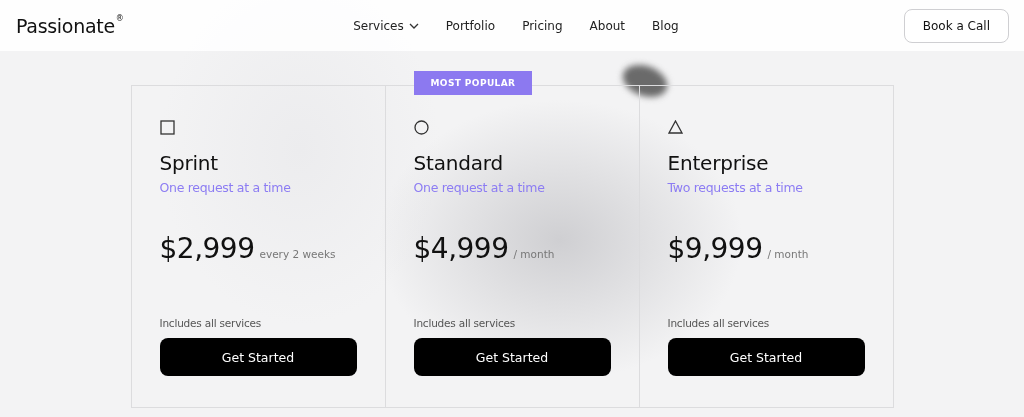 The width and height of the screenshot is (1024, 417). What do you see at coordinates (297, 254) in the screenshot?
I see `billing-period: every 2 weeks` at bounding box center [297, 254].